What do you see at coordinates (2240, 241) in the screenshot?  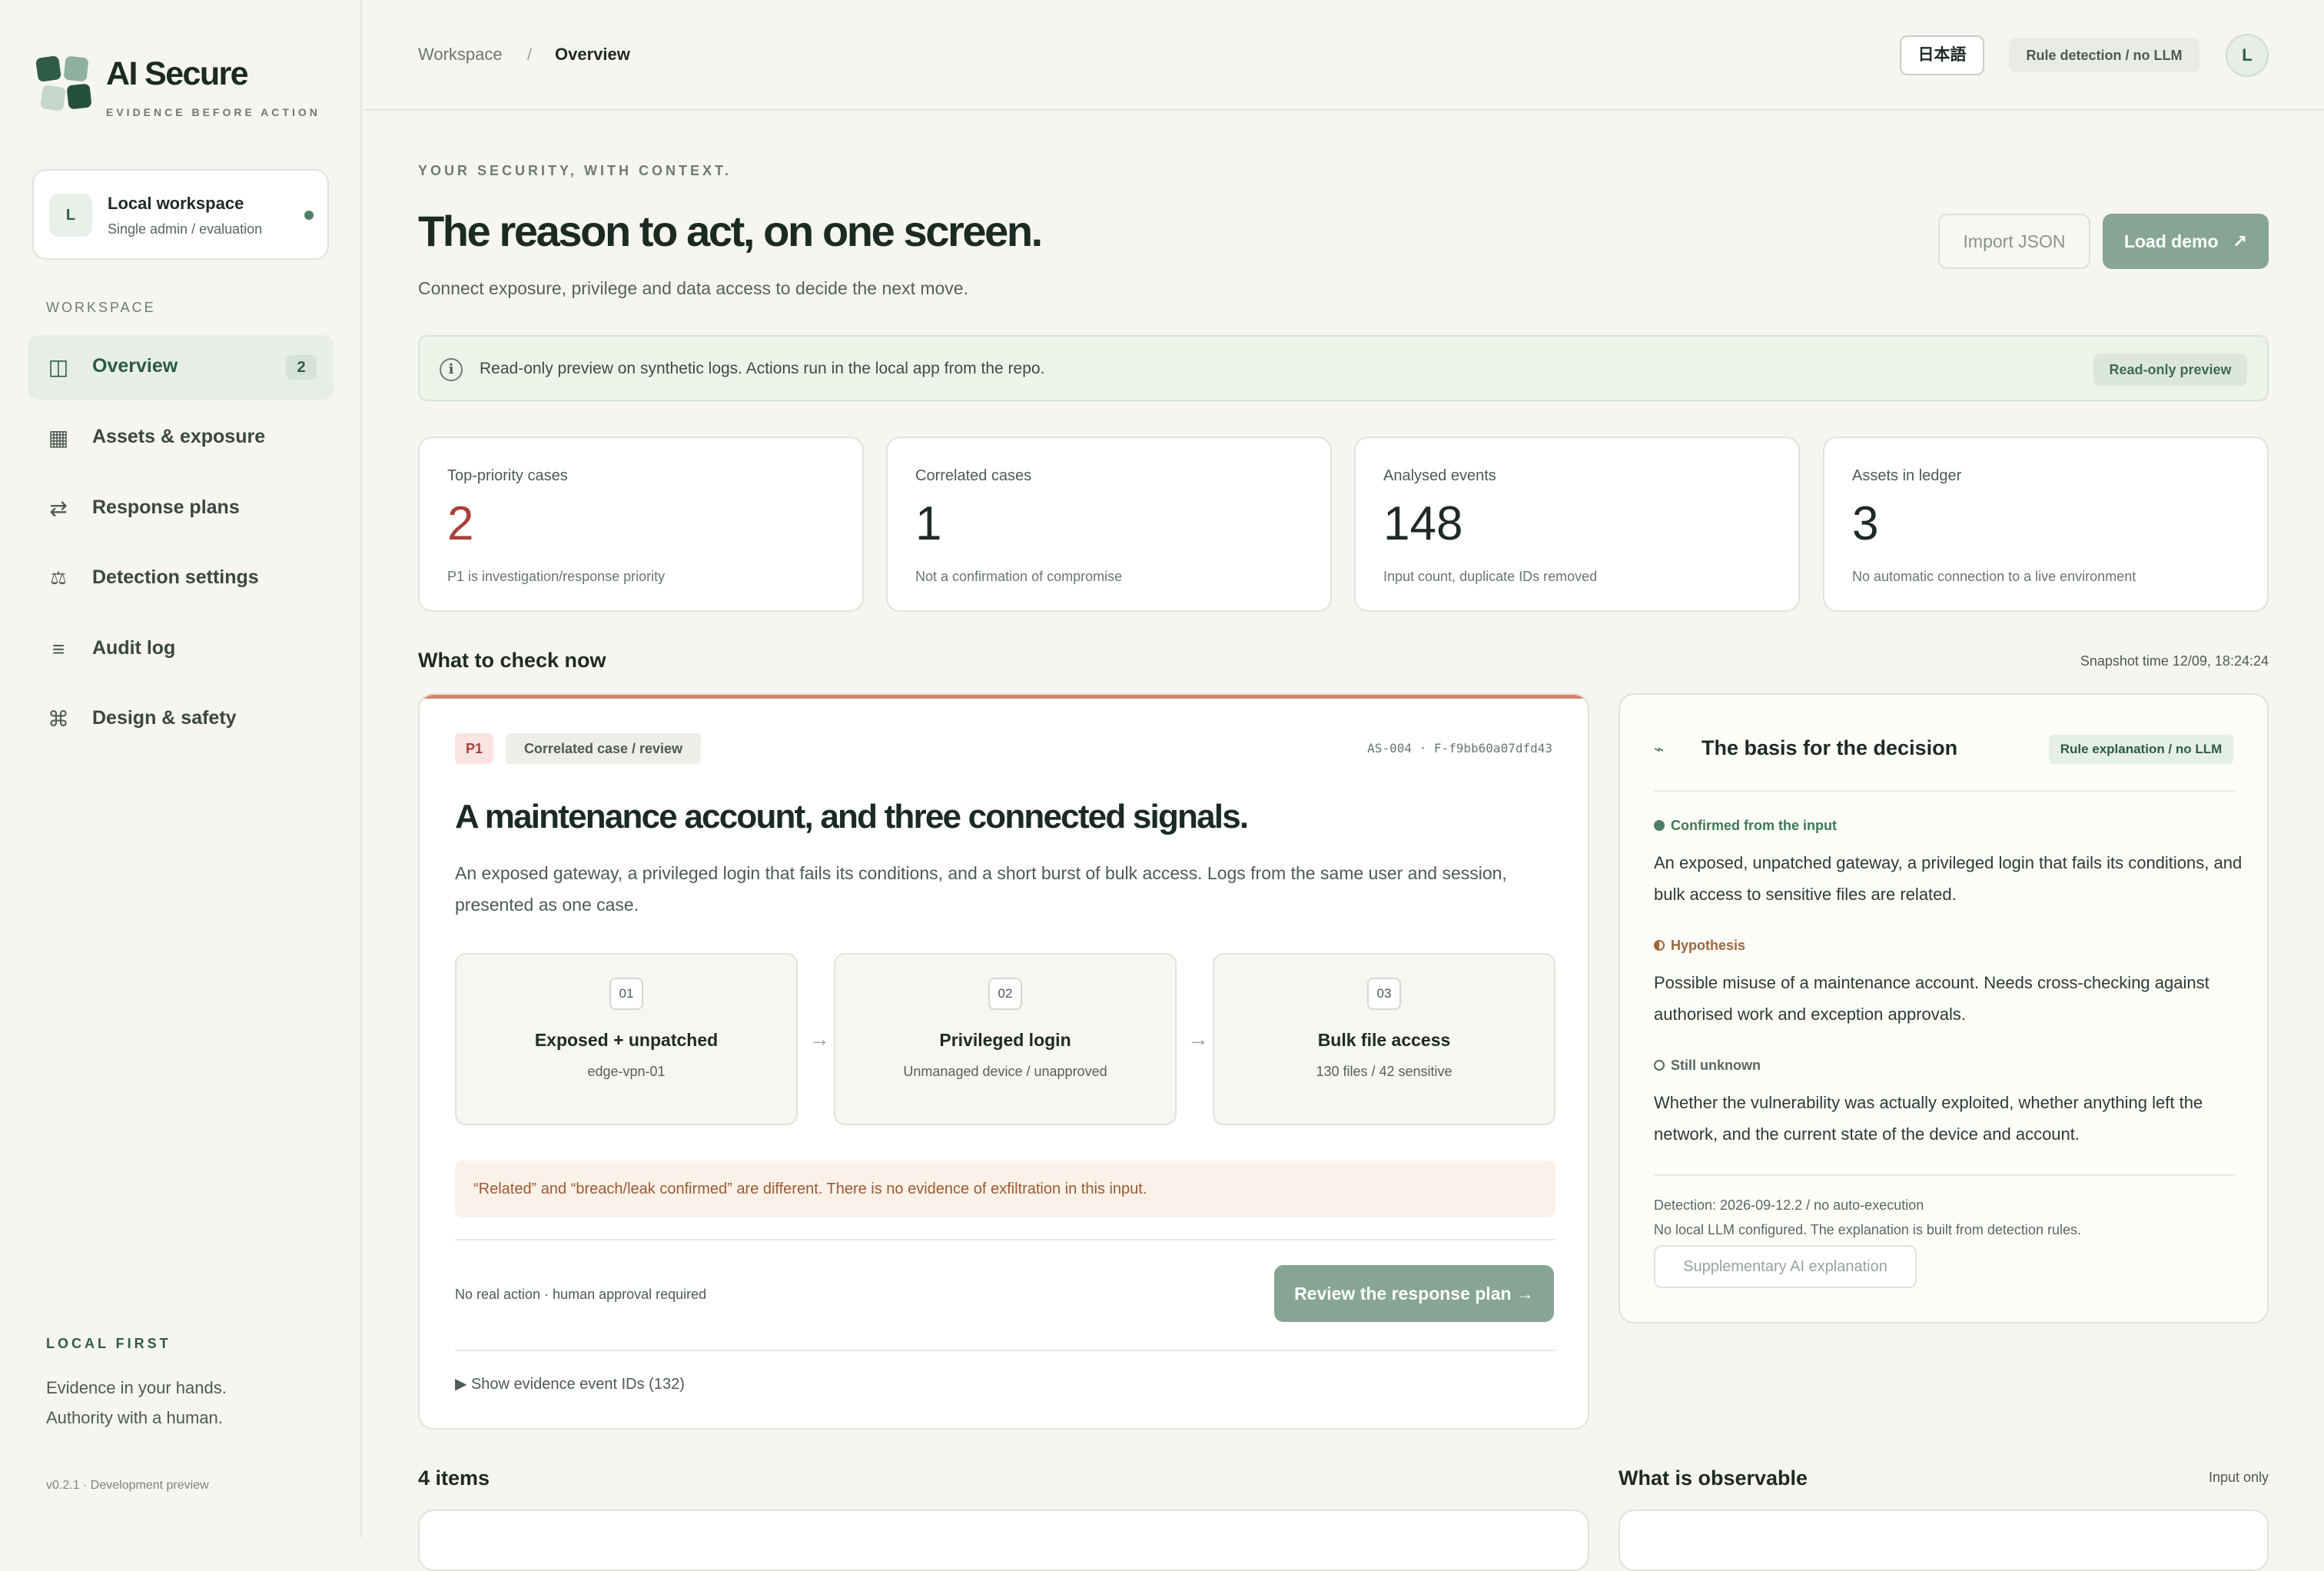 I see `arrow-up-right-icon: ↗` at bounding box center [2240, 241].